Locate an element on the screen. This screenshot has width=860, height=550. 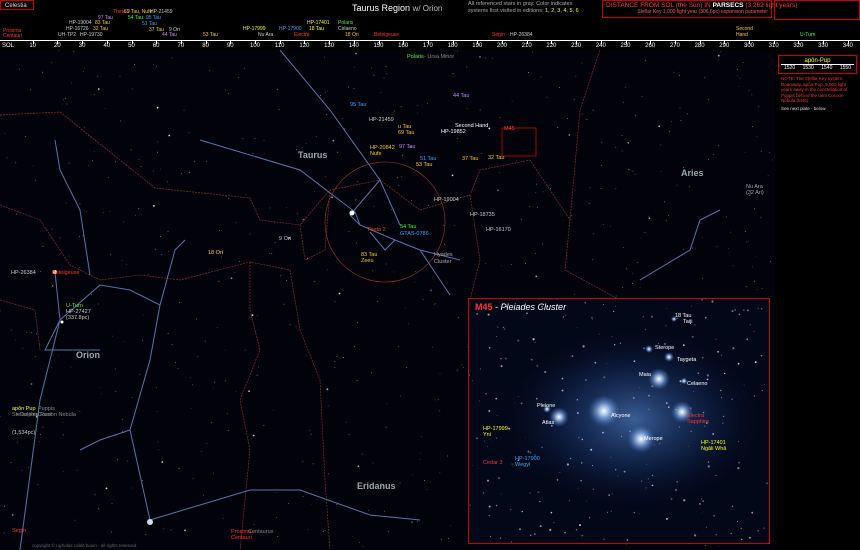
scale-tick-label: 330 is located at coordinates (823, 46).